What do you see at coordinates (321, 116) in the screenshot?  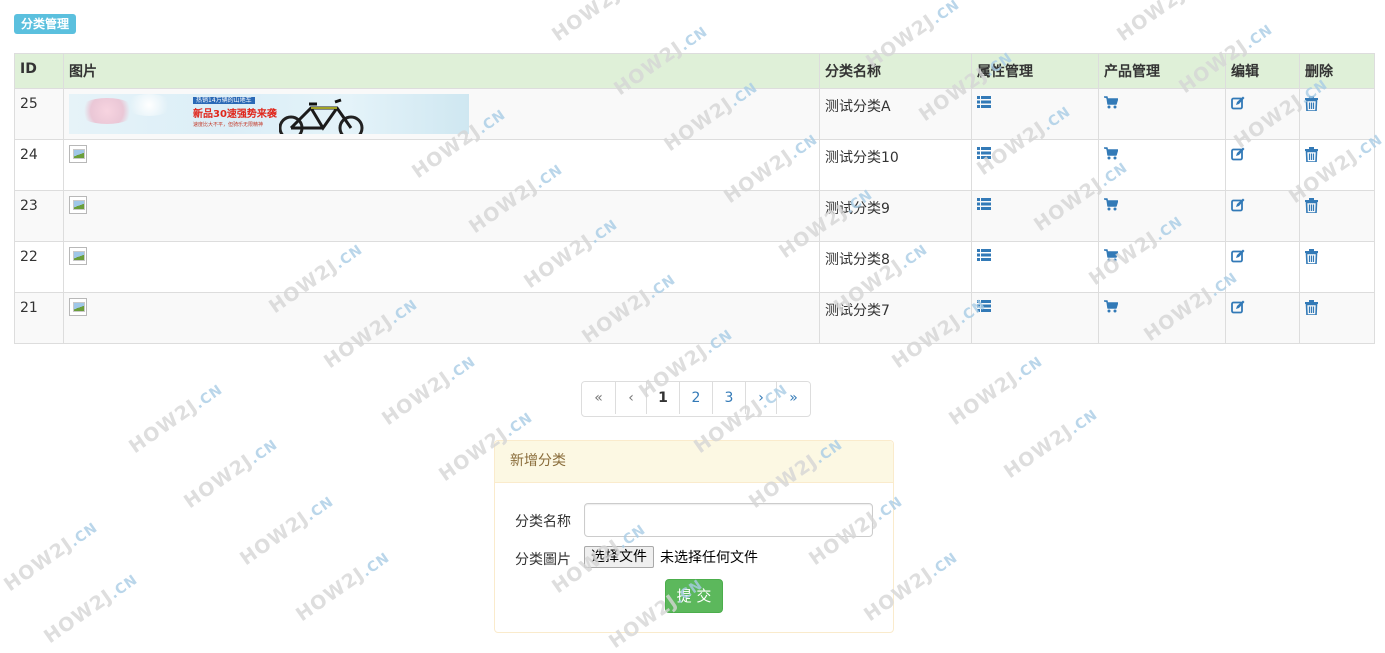 I see `bicycle-icon` at bounding box center [321, 116].